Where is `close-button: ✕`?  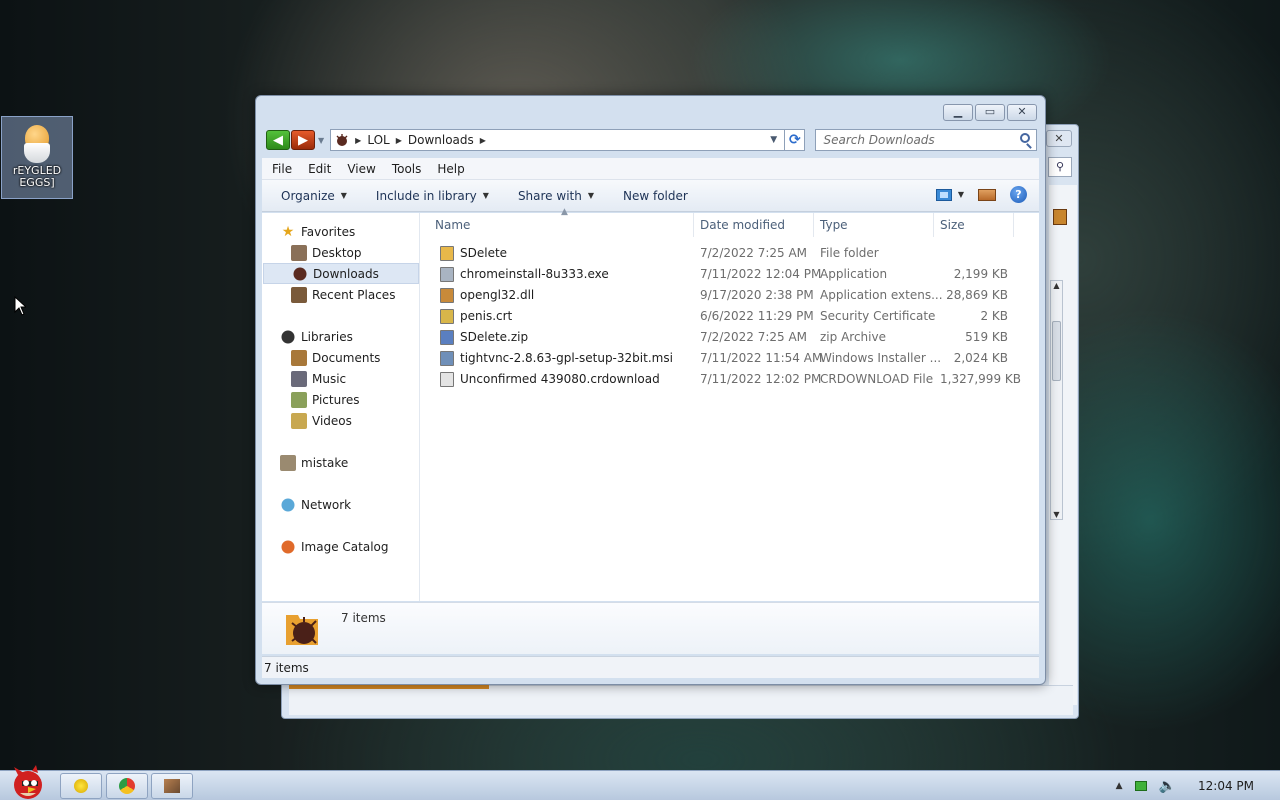
close-button: ✕ is located at coordinates (1022, 112).